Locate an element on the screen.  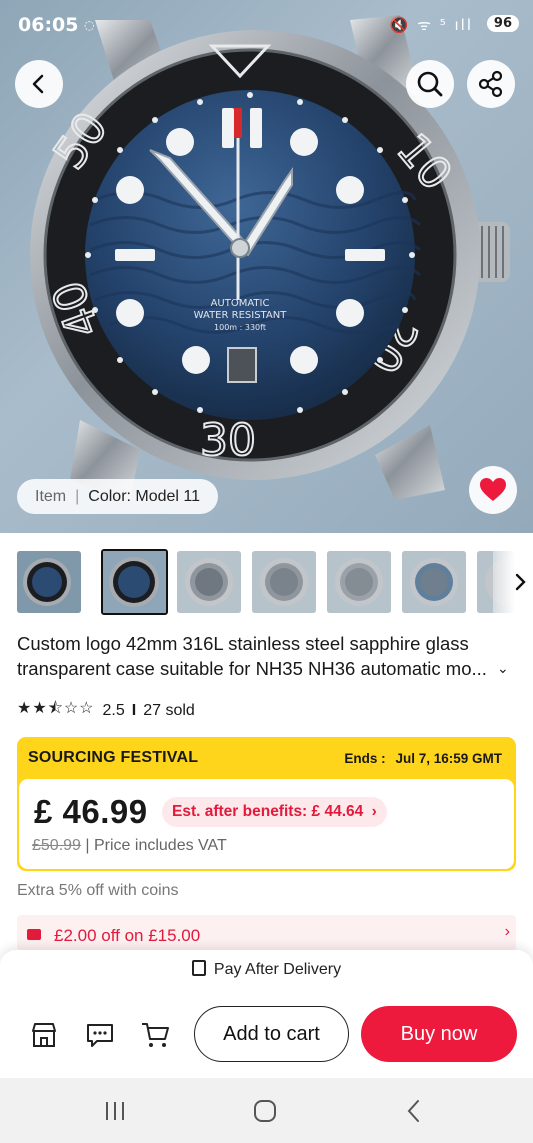
store-icon is located at coordinates (44, 1035).